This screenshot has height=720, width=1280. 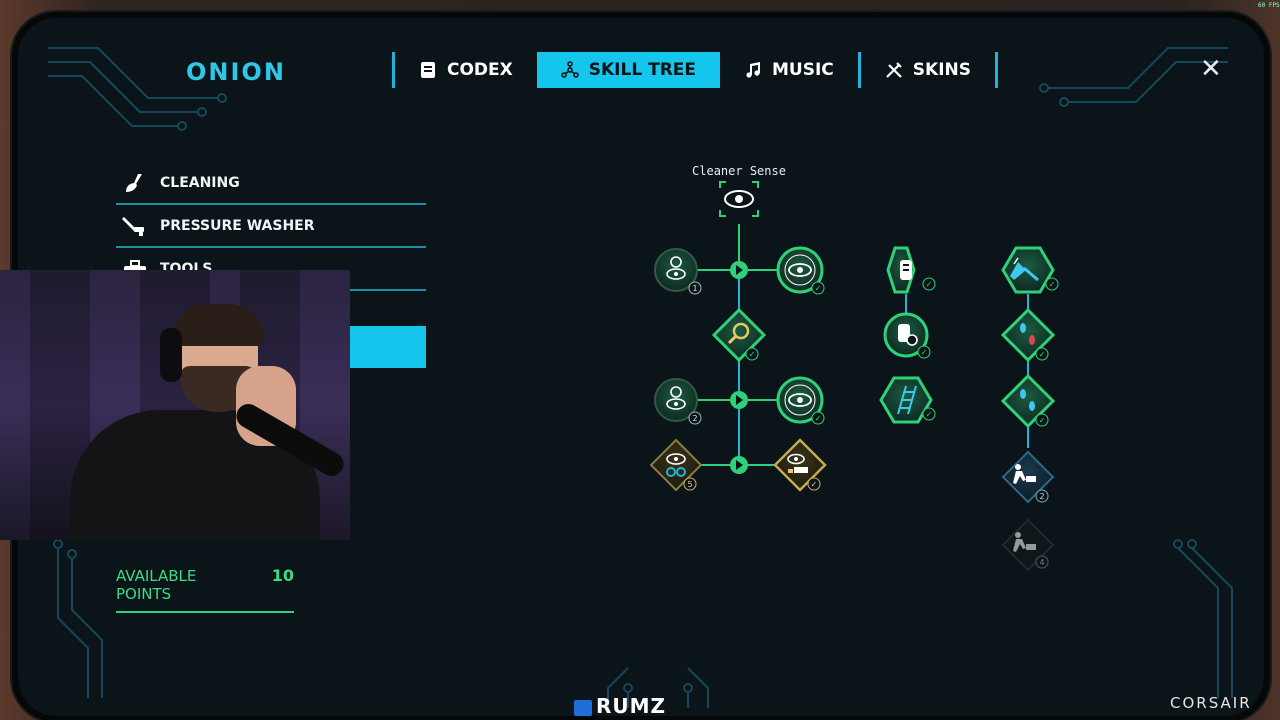 What do you see at coordinates (171, 355) in the screenshot?
I see `headphones` at bounding box center [171, 355].